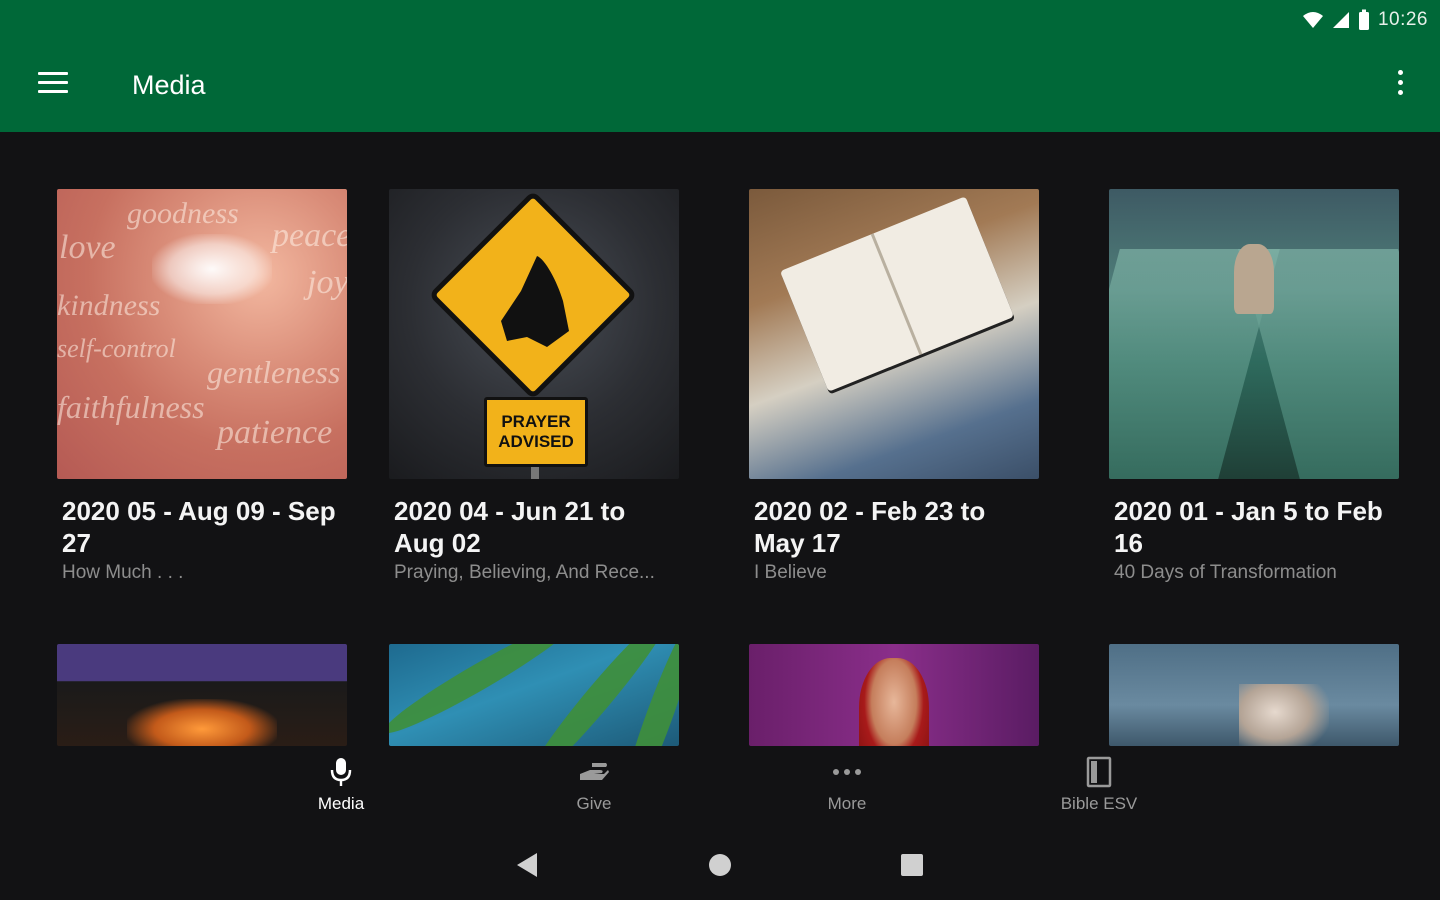 The width and height of the screenshot is (1440, 900). Describe the element at coordinates (202, 722) in the screenshot. I see `bible-in-hands-image` at that location.